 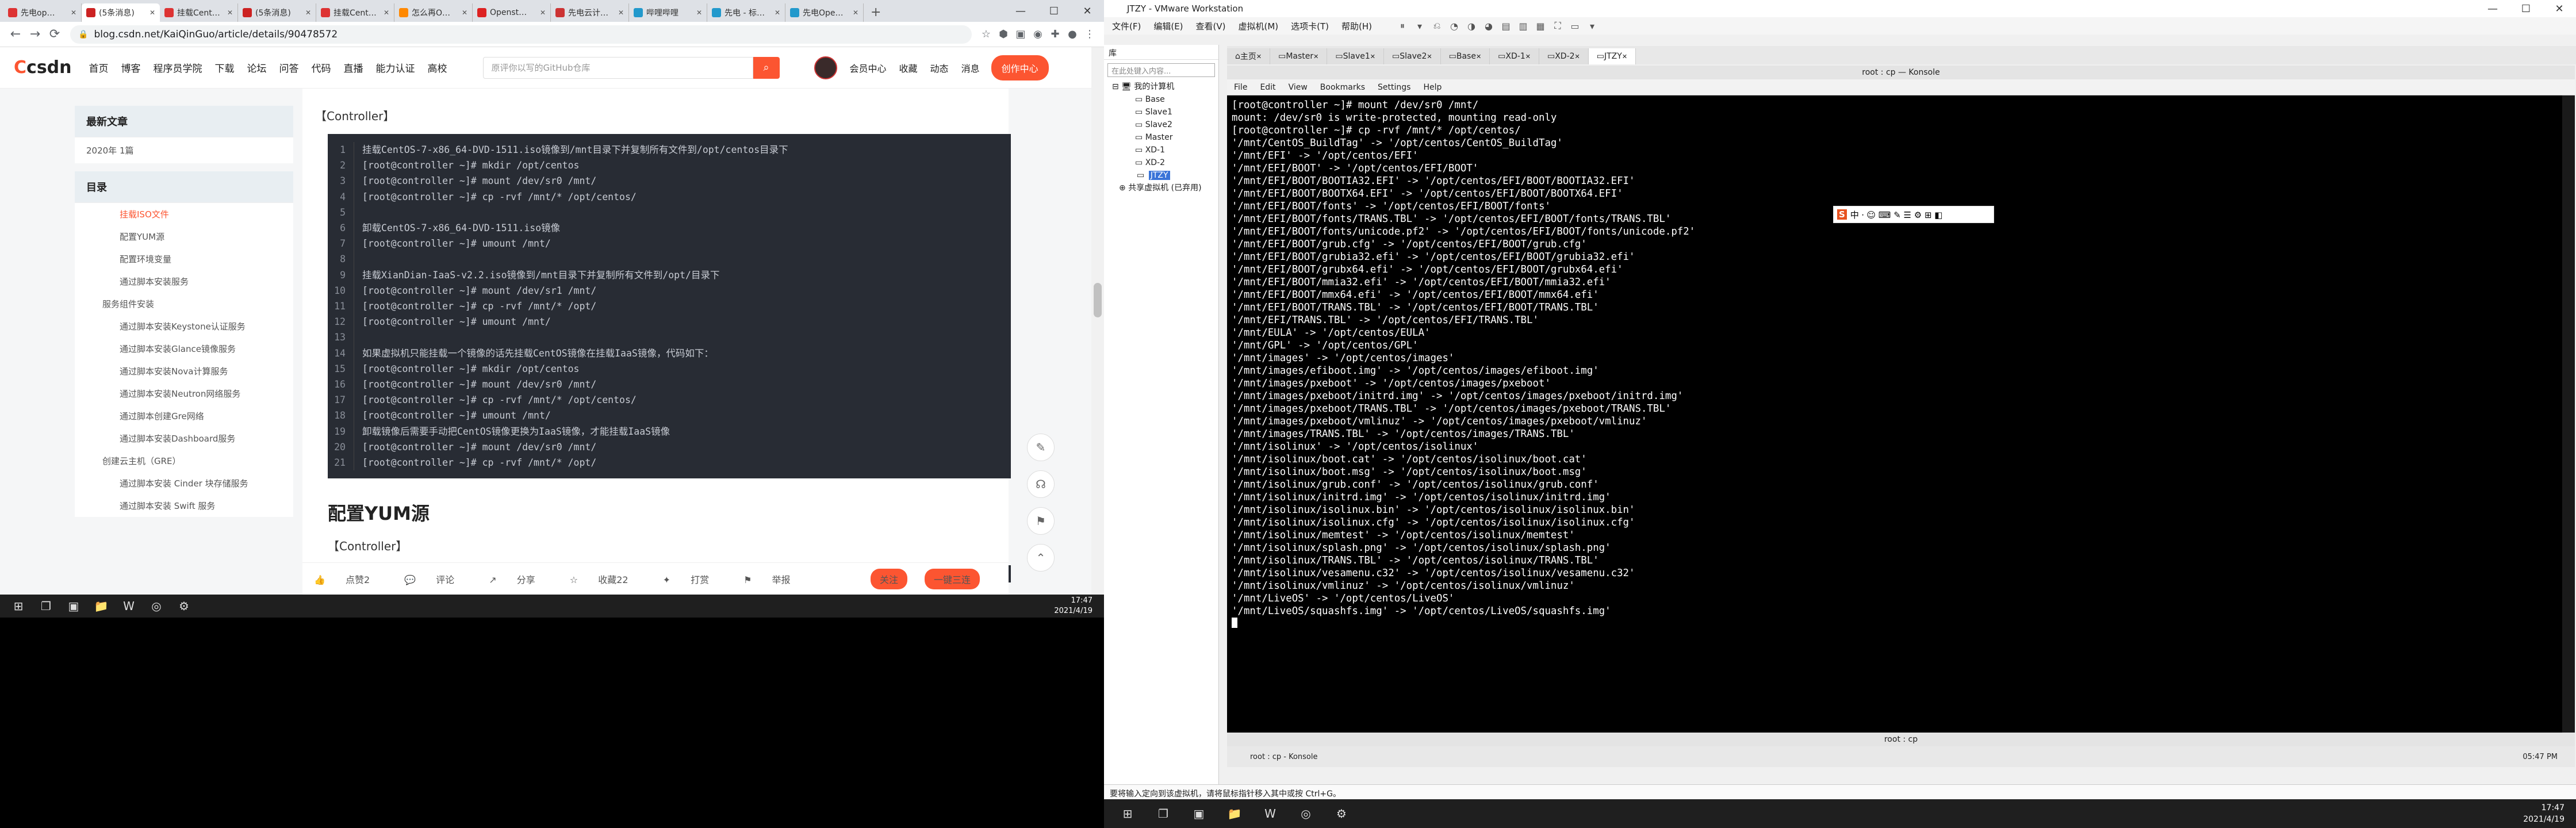 I want to click on extension-icon: ⬢, so click(x=1003, y=34).